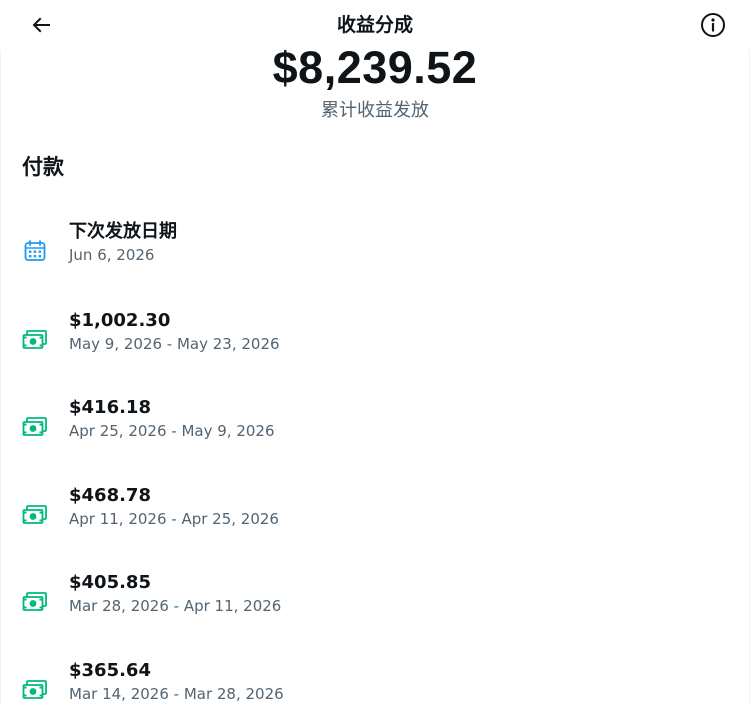 Image resolution: width=750 pixels, height=705 pixels. What do you see at coordinates (112, 255) in the screenshot?
I see `next-payout-date: Jun 6, 2026` at bounding box center [112, 255].